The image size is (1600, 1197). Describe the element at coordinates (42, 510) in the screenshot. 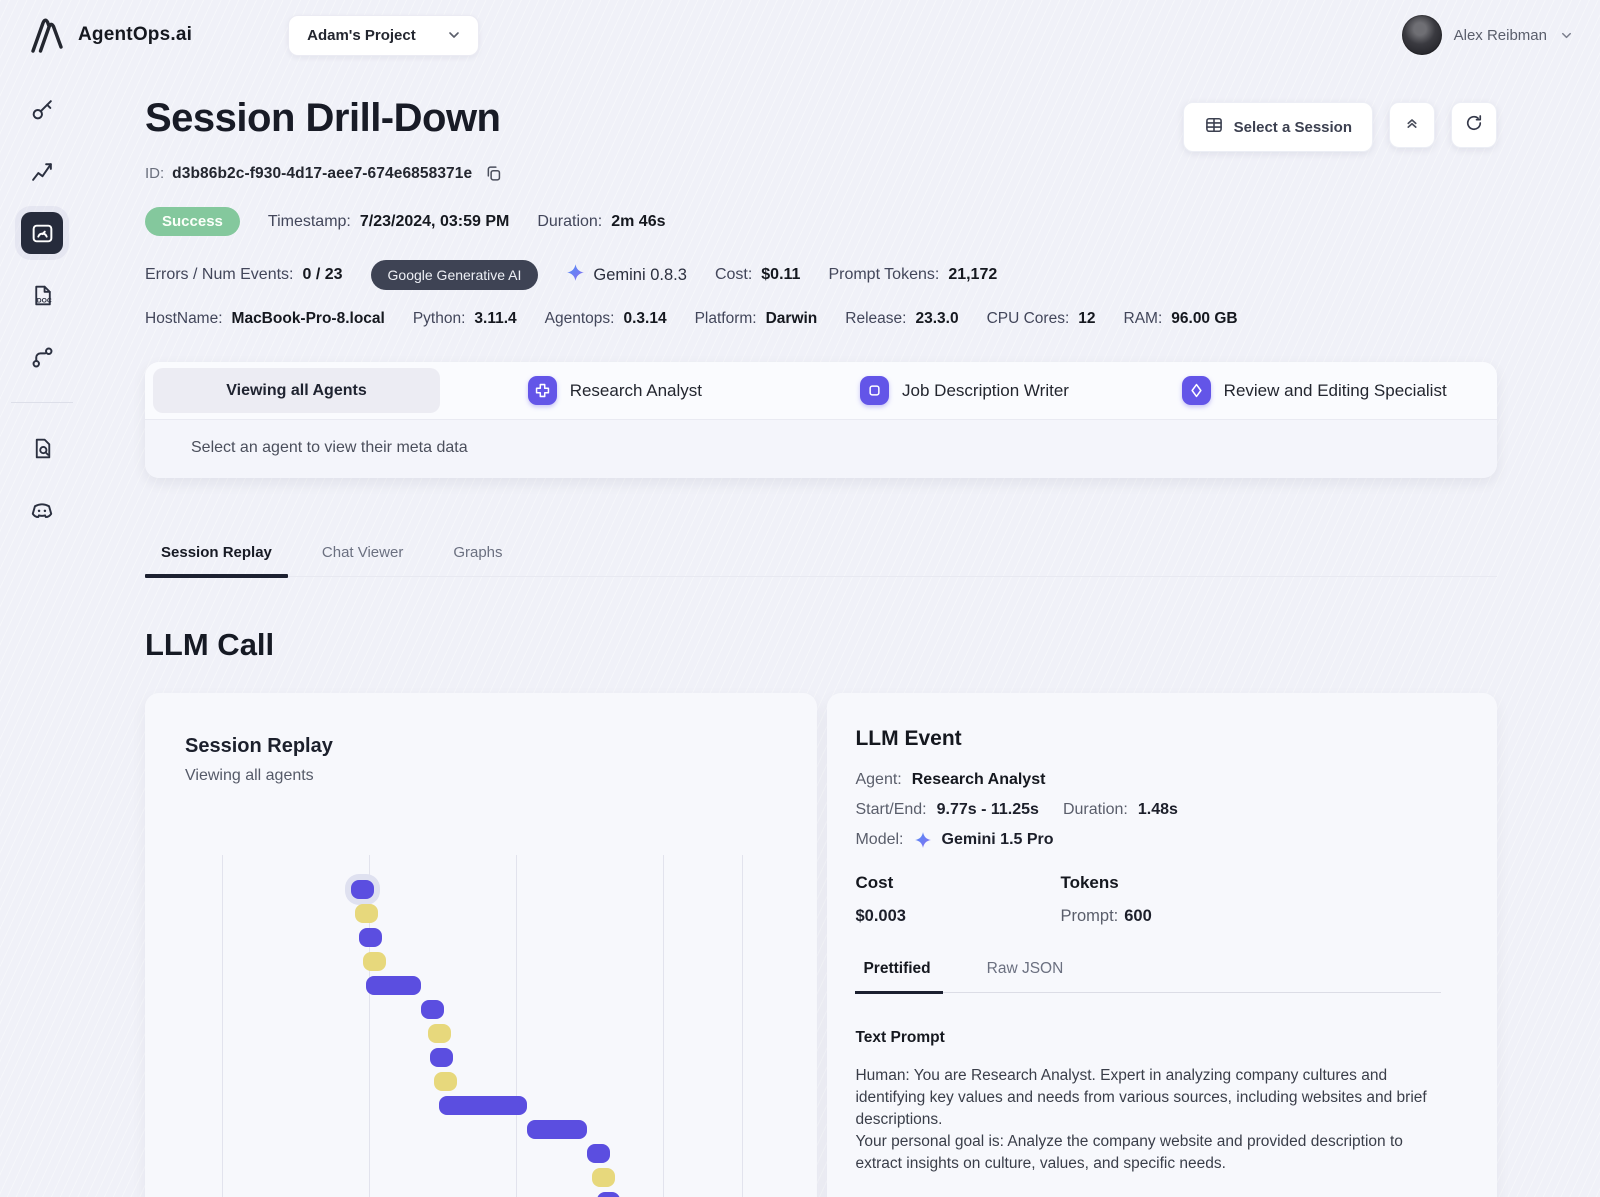

I see `discord-icon` at that location.